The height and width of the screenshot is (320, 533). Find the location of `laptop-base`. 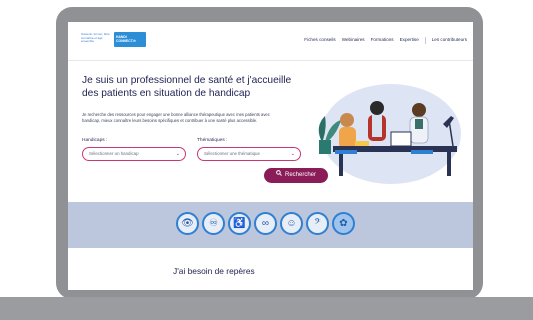

laptop-base is located at coordinates (266, 308).